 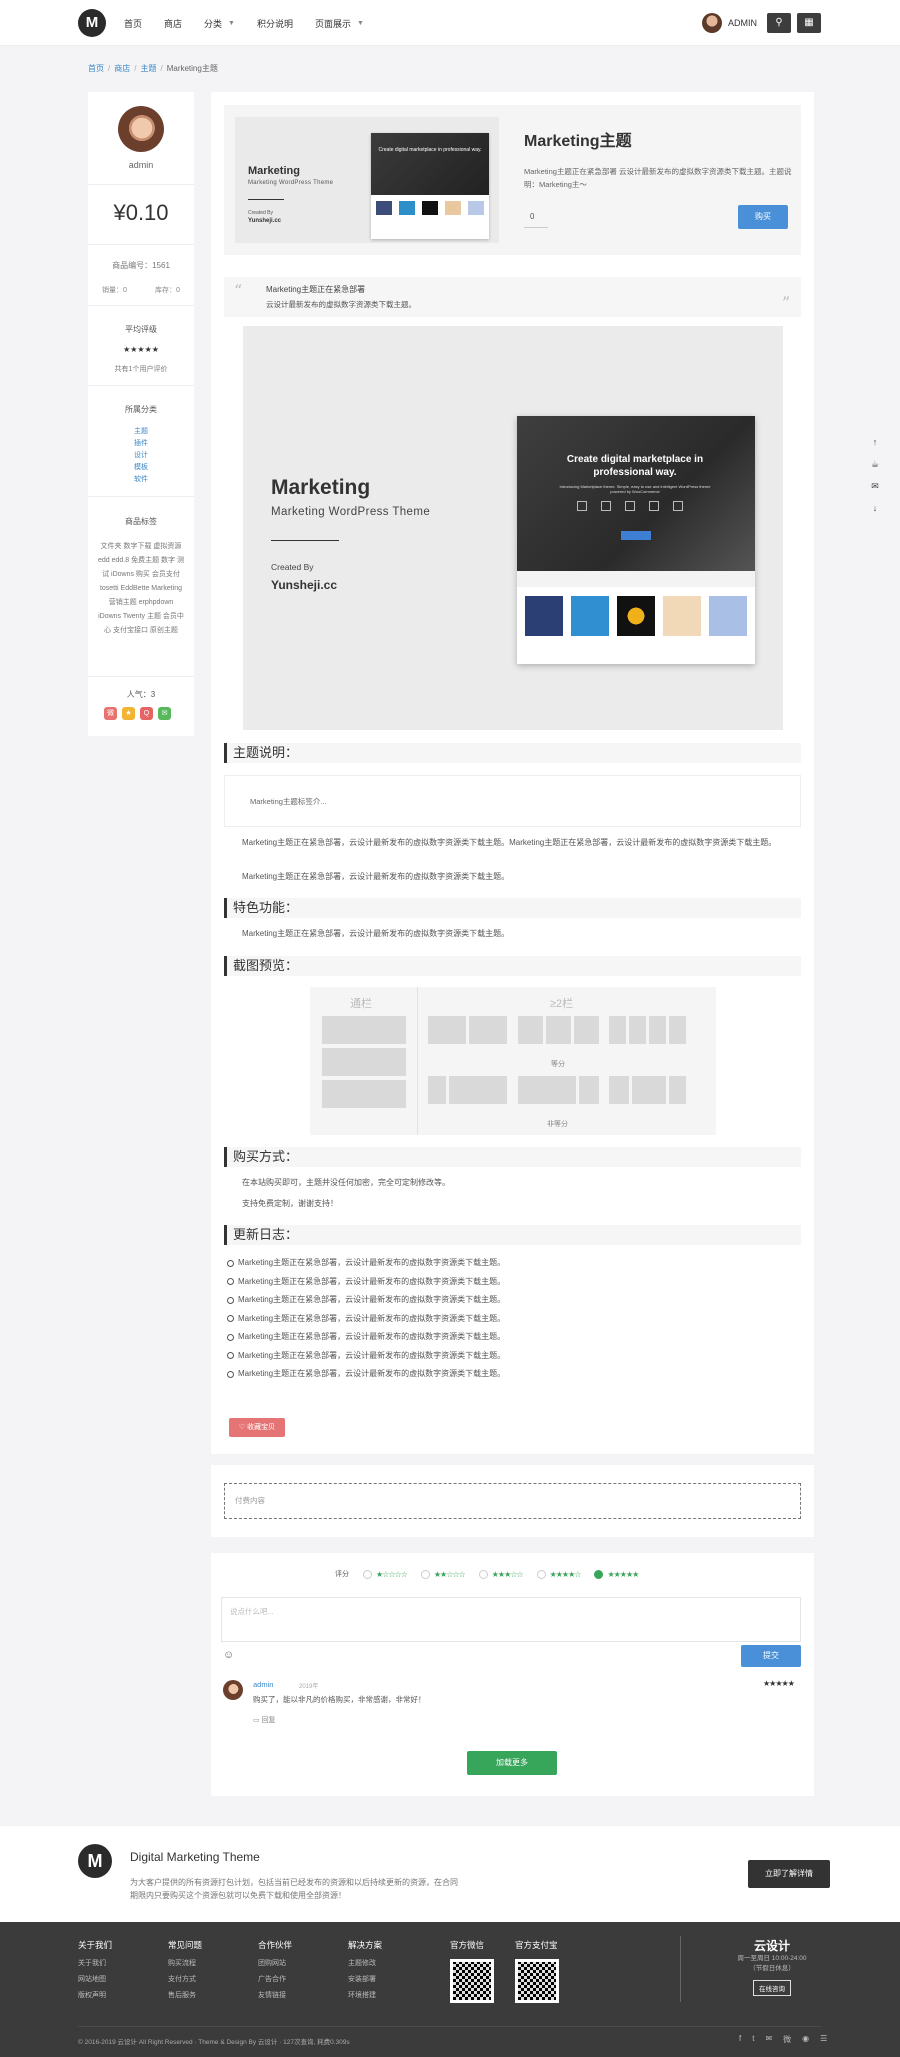 What do you see at coordinates (141, 431) in the screenshot?
I see `category-link: 主题` at bounding box center [141, 431].